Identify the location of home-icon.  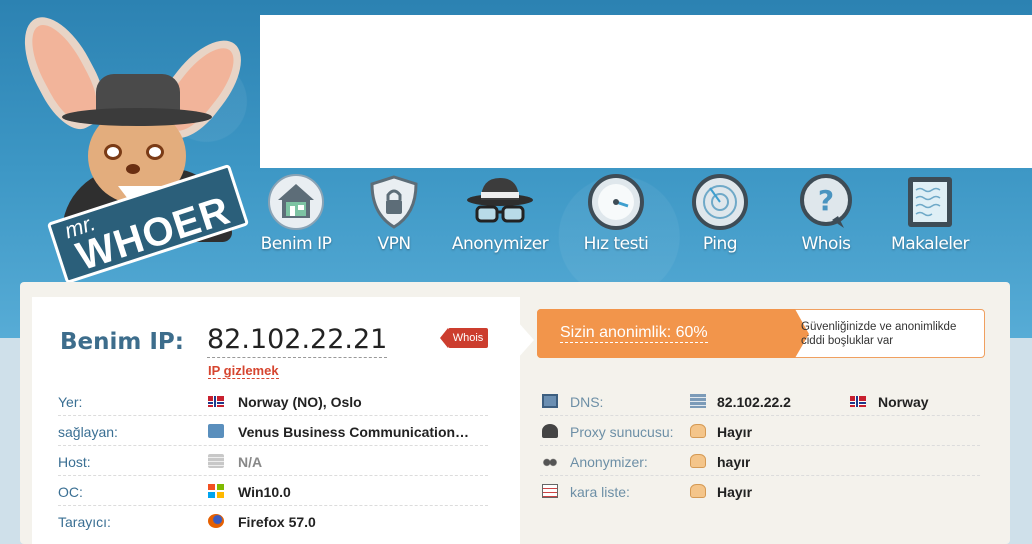
(296, 202).